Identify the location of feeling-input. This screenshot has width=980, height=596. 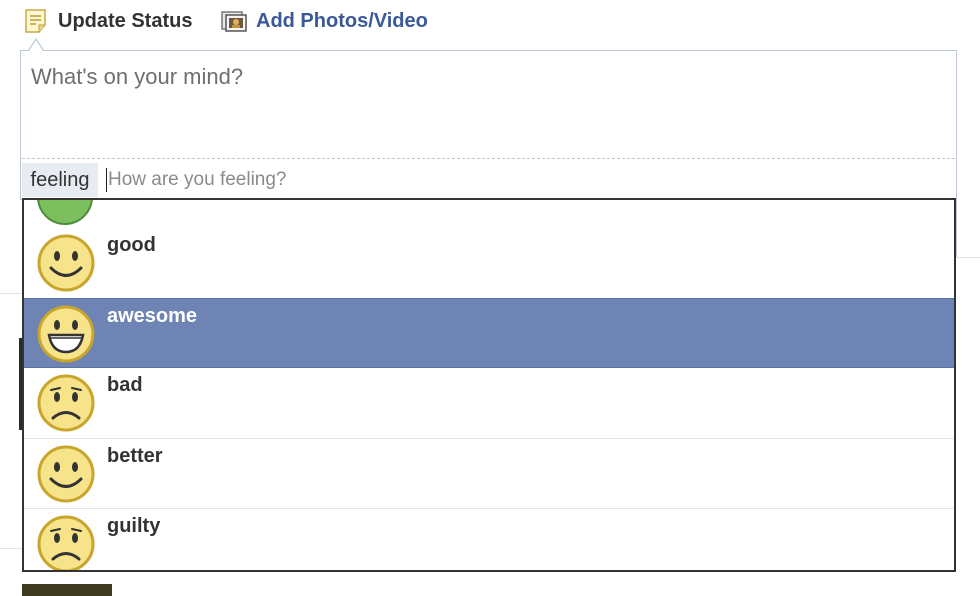
(308, 180).